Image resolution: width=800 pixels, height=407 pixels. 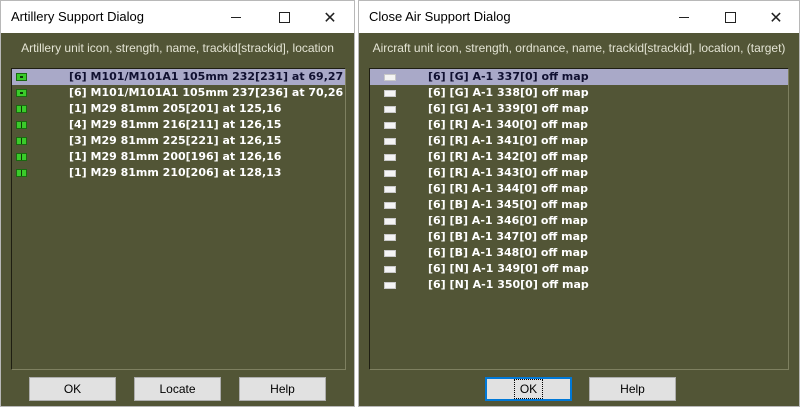 I want to click on list-item: [4] M29 81mm 216[211] at 126,15, so click(x=178, y=125).